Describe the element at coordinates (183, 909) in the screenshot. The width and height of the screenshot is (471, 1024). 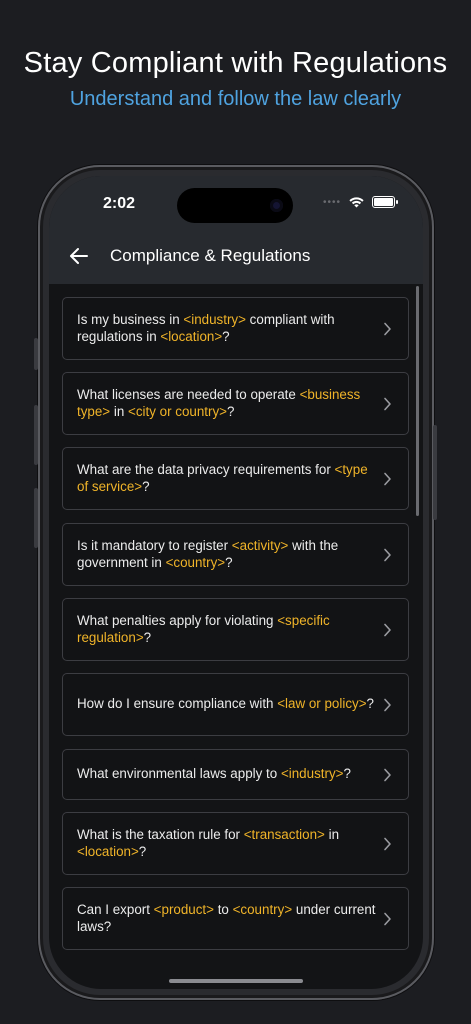
I see `placeholder-token: <product>` at that location.